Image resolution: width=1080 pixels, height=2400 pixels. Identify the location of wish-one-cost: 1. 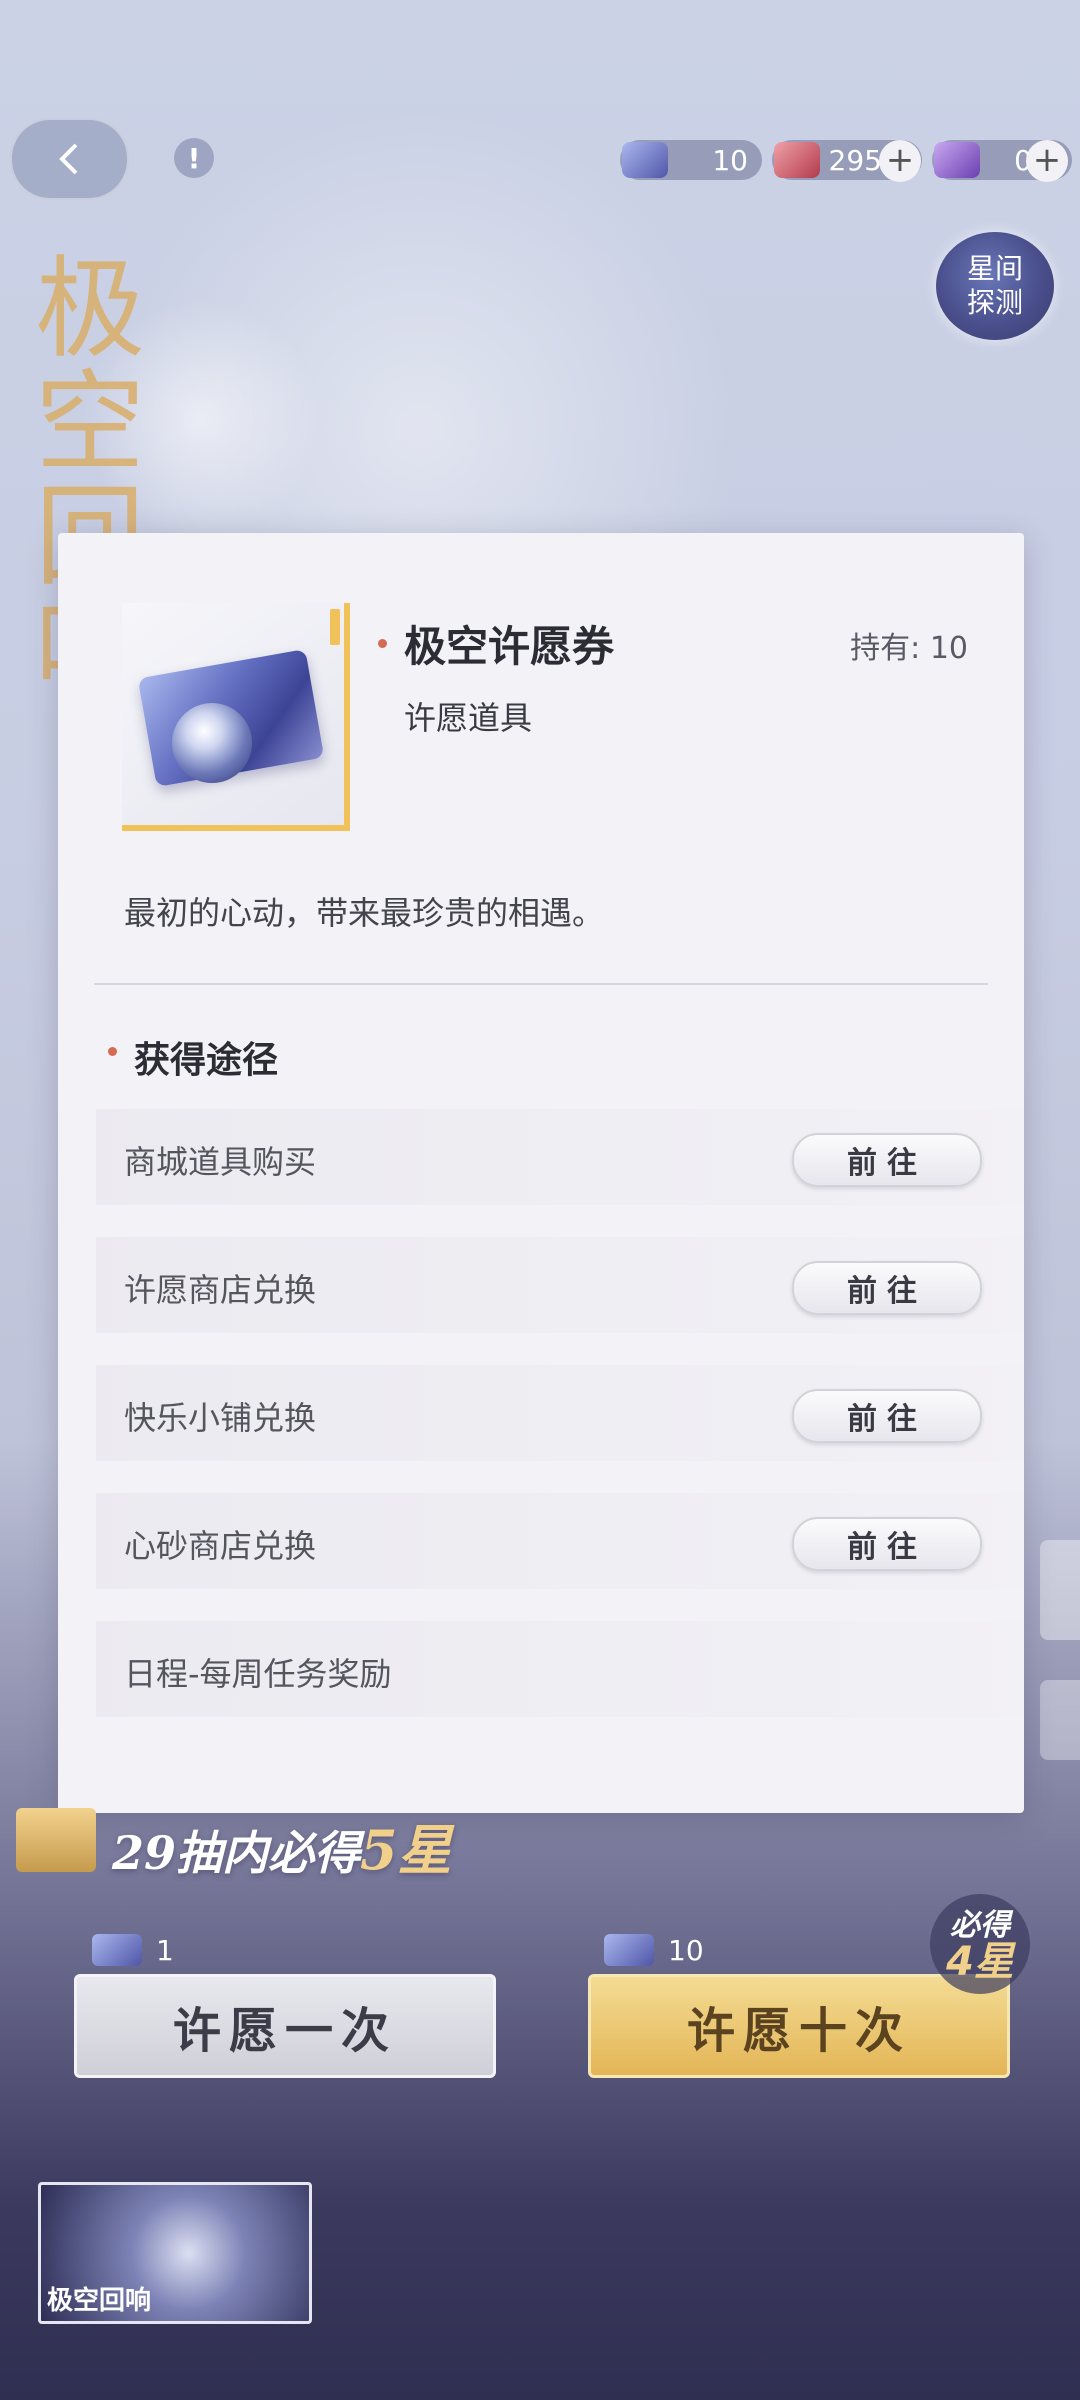
(133, 1950).